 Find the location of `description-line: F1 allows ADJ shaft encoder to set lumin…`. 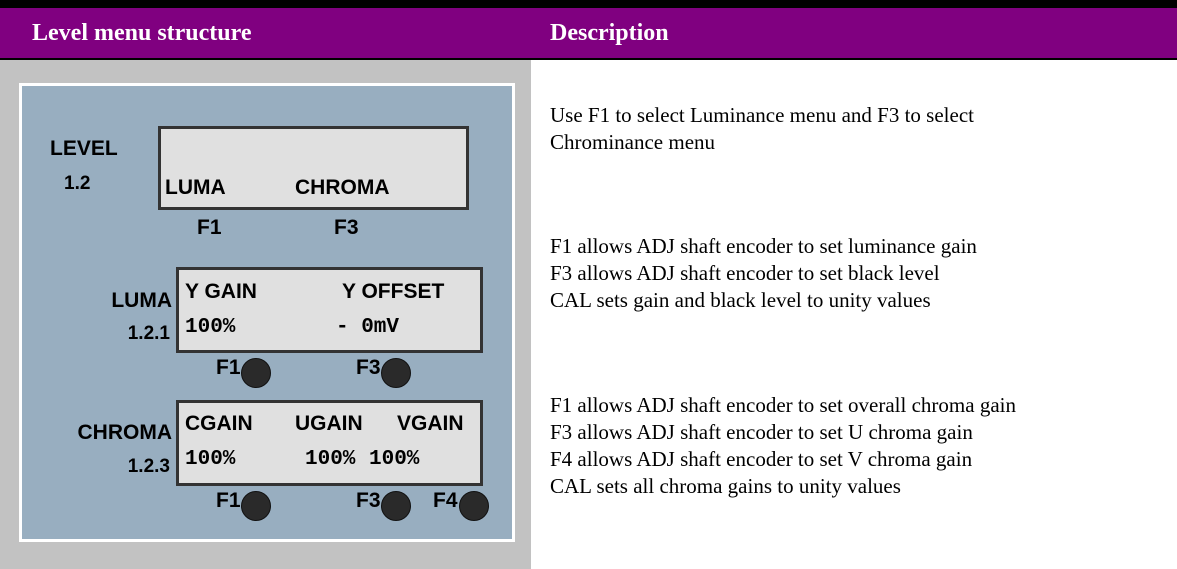

description-line: F1 allows ADJ shaft encoder to set lumin… is located at coordinates (763, 246).